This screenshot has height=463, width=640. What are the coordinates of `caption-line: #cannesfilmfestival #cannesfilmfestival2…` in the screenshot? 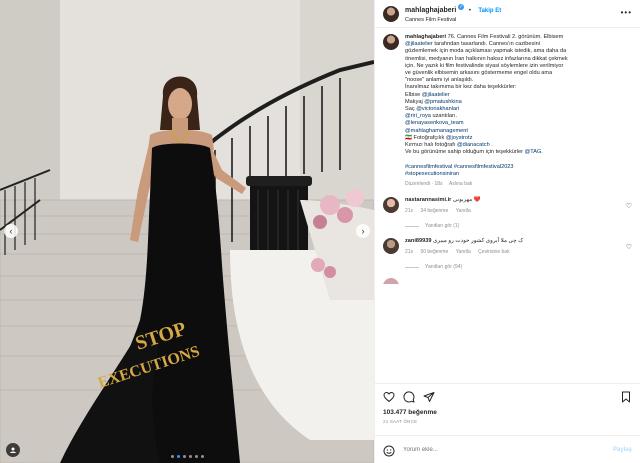 It's located at (459, 167).